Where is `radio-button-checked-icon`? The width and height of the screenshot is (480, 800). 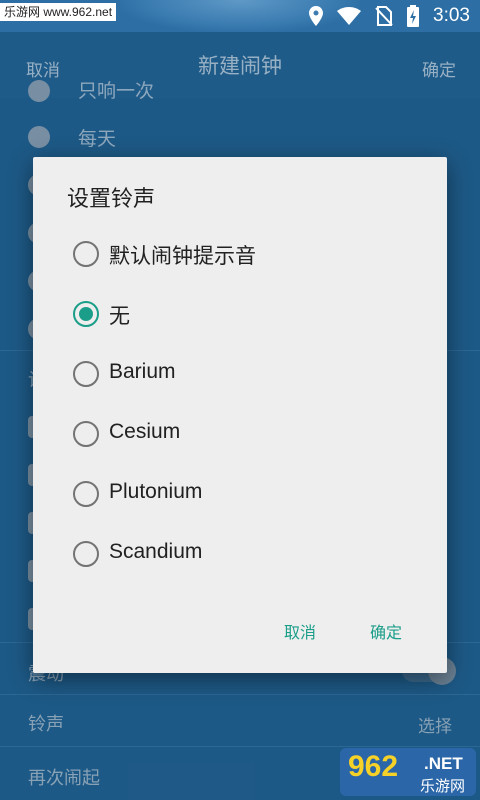
radio-button-checked-icon is located at coordinates (86, 314).